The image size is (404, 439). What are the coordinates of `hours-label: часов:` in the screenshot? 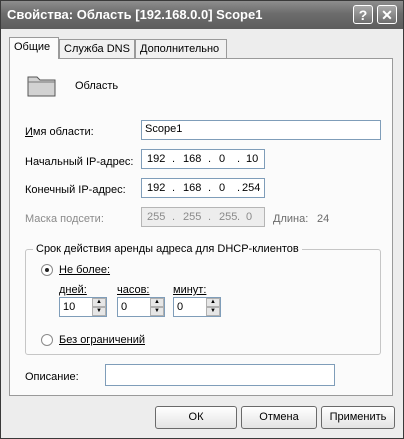 It's located at (133, 290).